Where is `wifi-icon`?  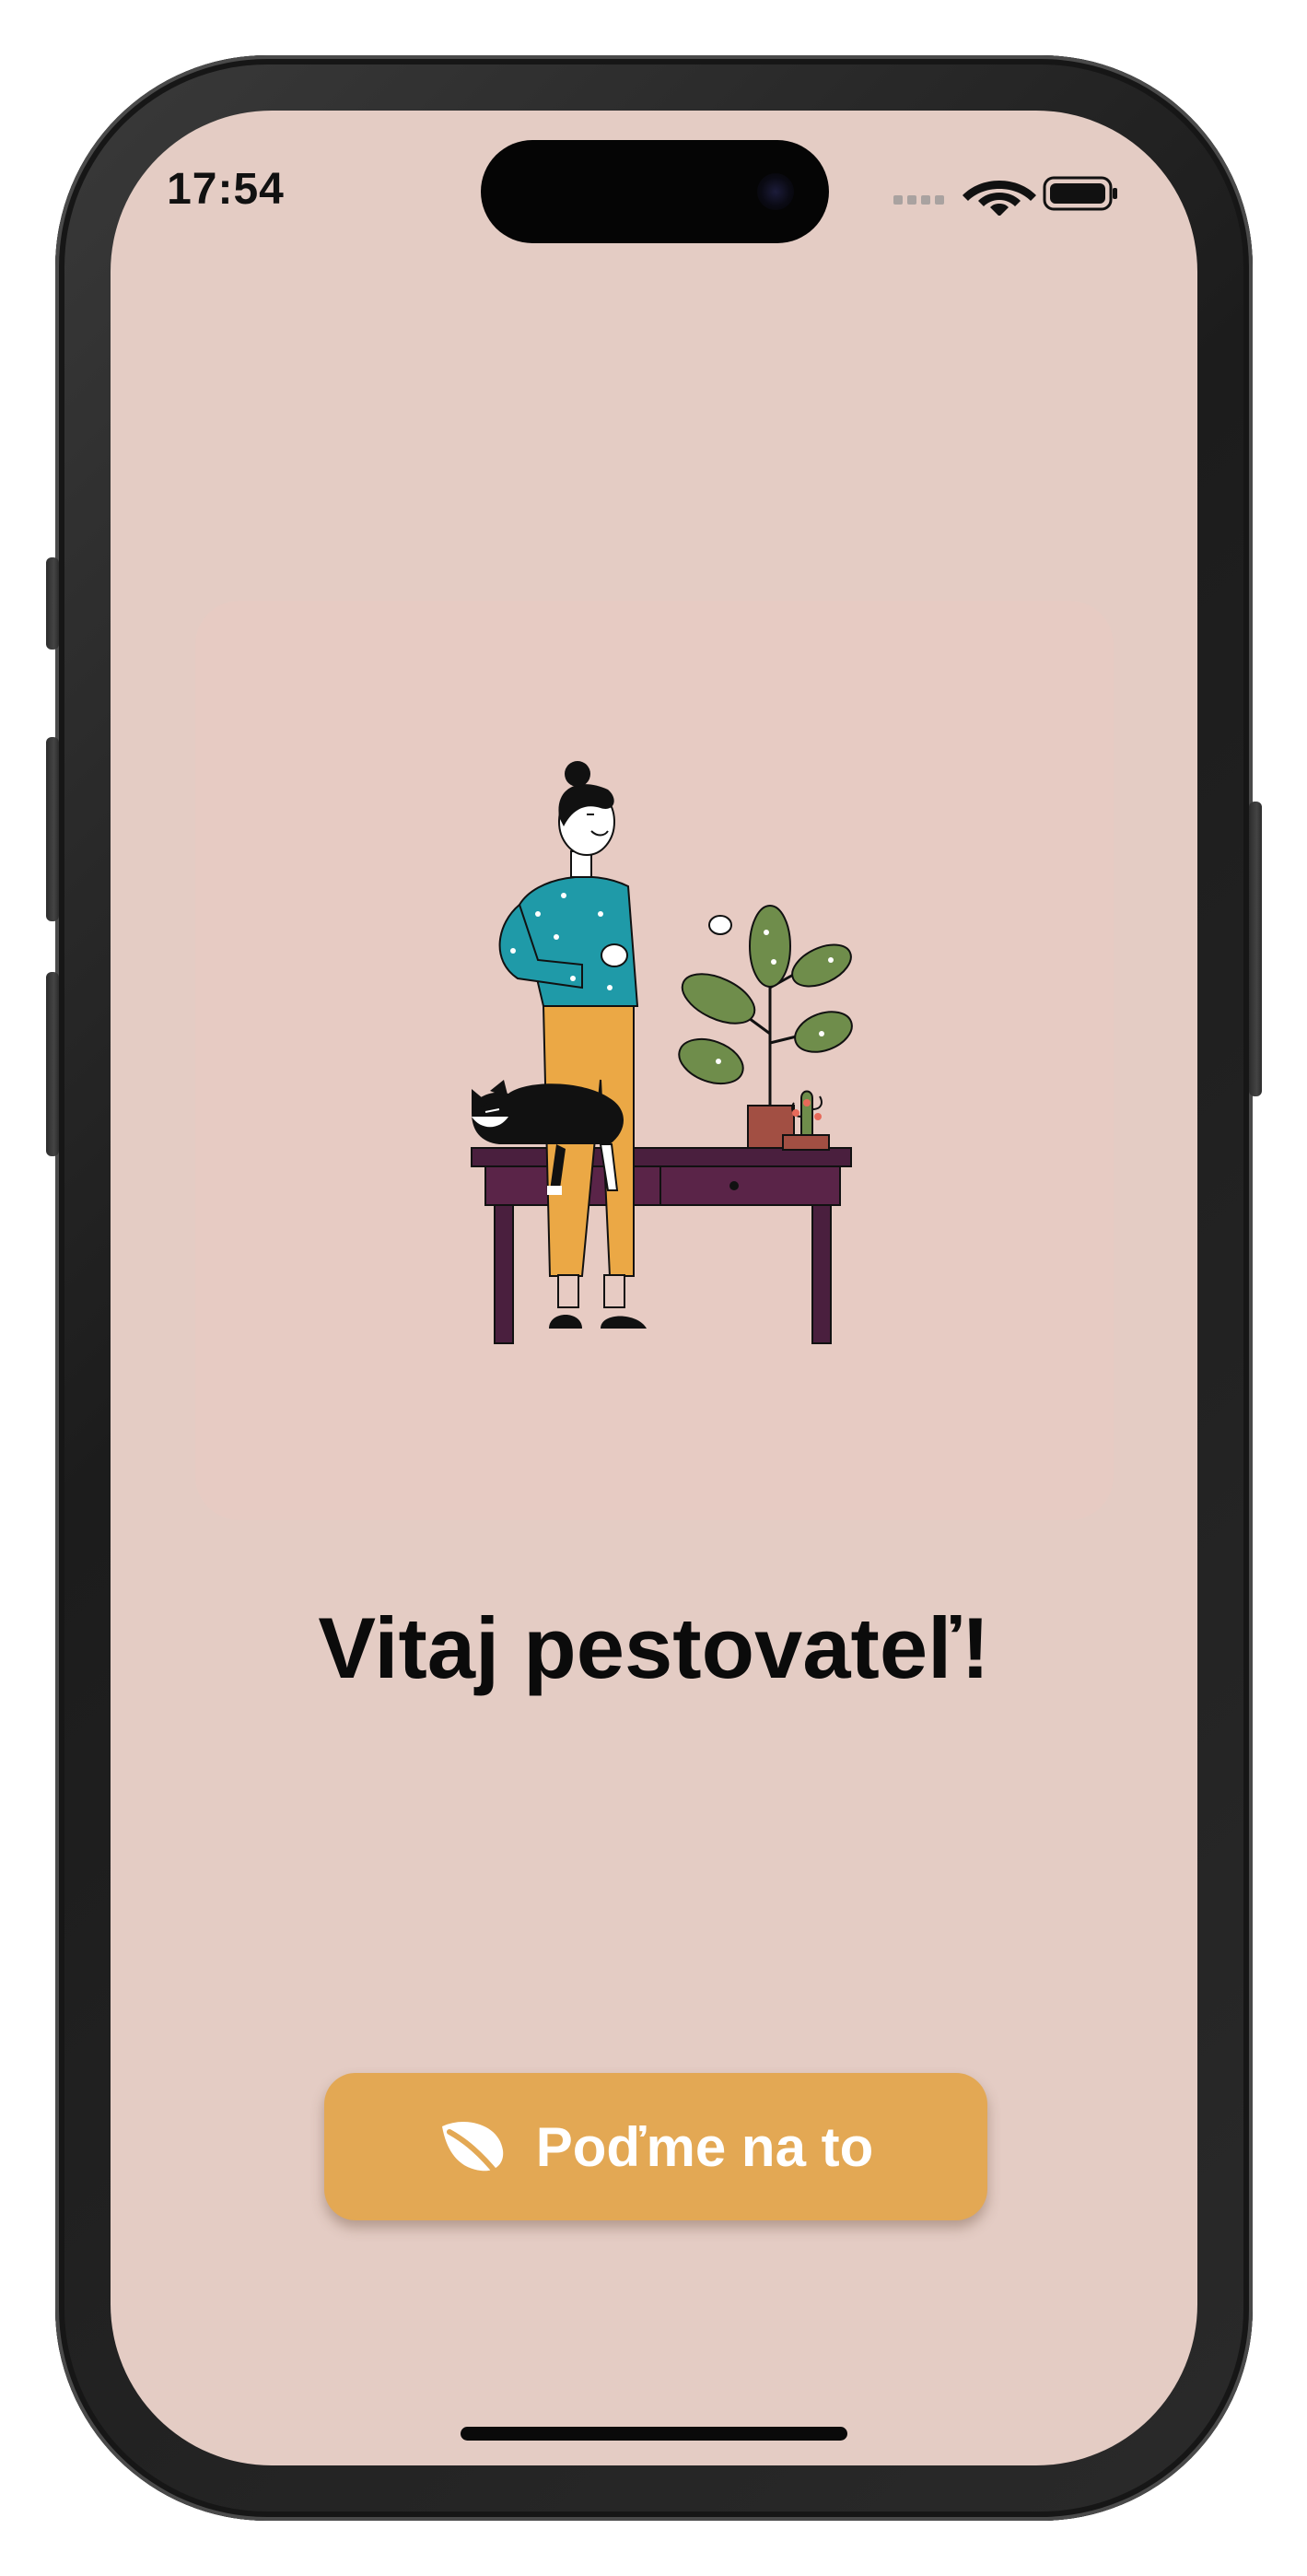
wifi-icon is located at coordinates (1000, 199).